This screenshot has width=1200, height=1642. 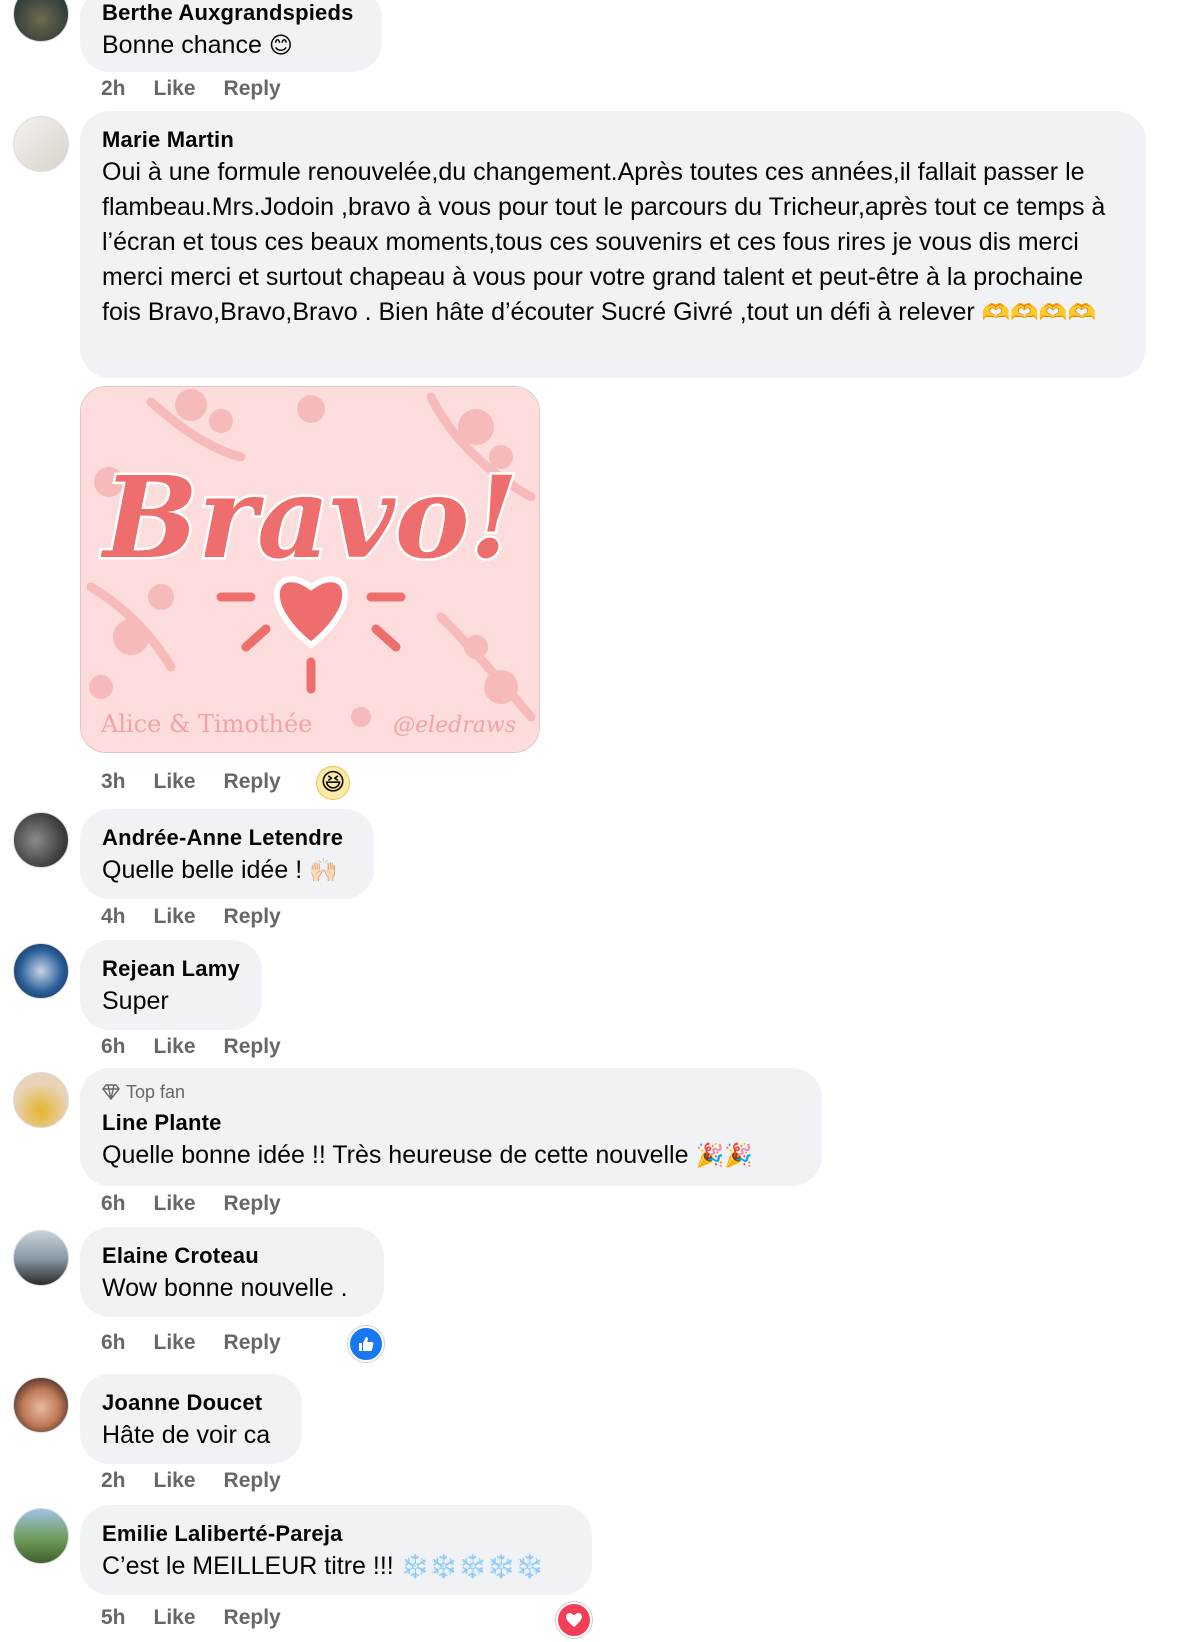 What do you see at coordinates (248, 1566) in the screenshot?
I see `comment-text: C’est le MEILLEUR titre !!!` at bounding box center [248, 1566].